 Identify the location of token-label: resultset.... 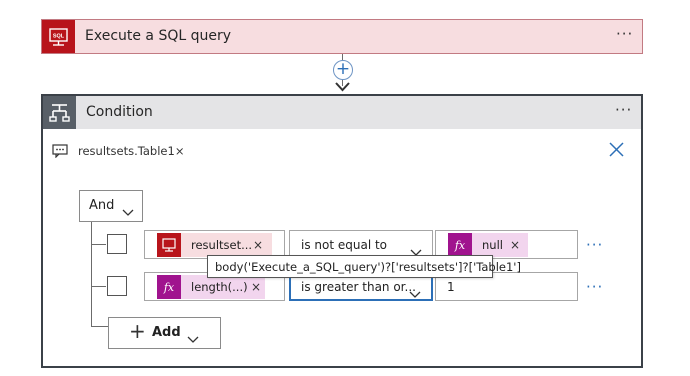
(222, 245).